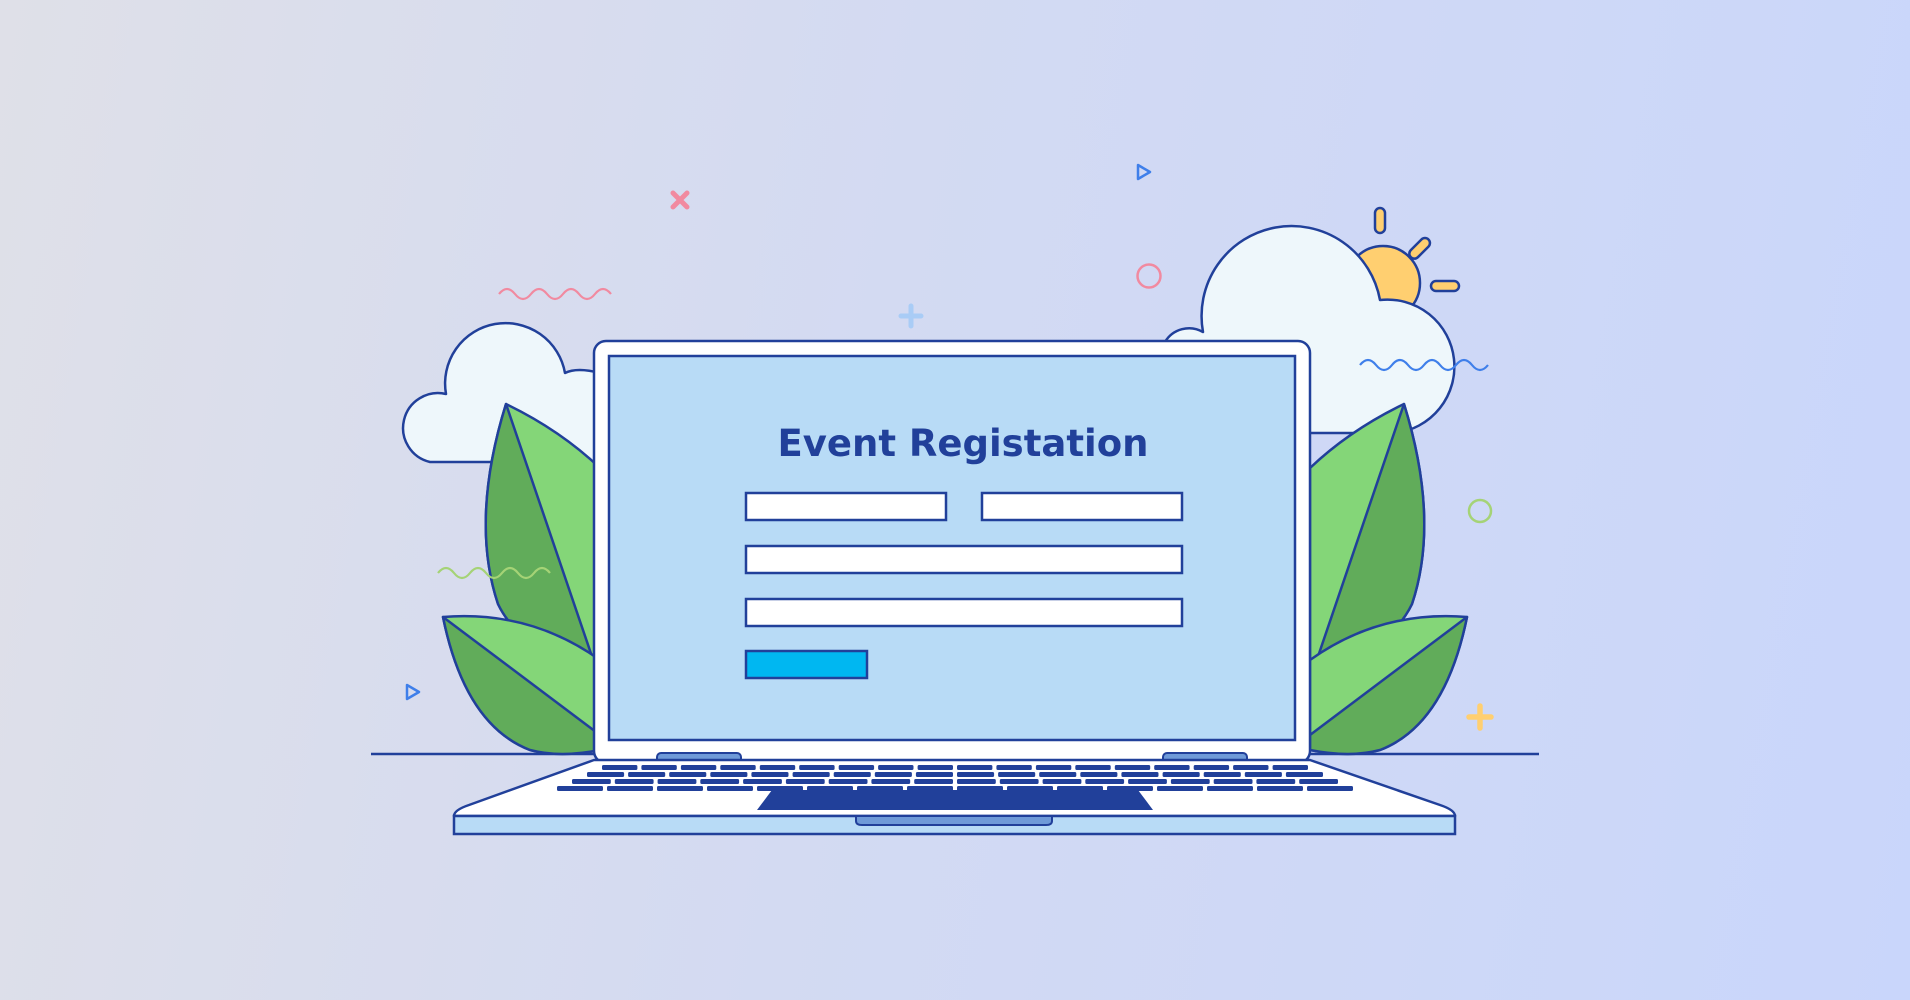 Image resolution: width=1910 pixels, height=1000 pixels. I want to click on green-ring-decoration, so click(1480, 511).